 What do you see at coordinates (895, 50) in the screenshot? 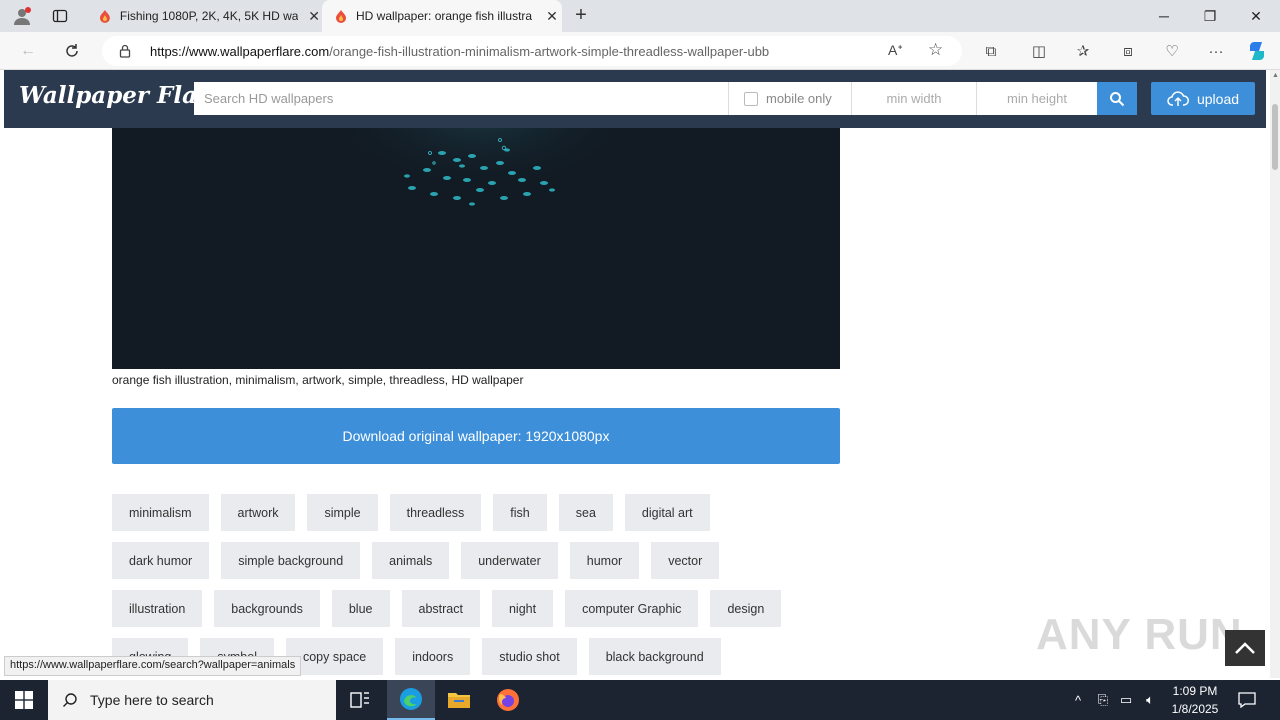
I see `read-aloud-icon: Aᐩ` at bounding box center [895, 50].